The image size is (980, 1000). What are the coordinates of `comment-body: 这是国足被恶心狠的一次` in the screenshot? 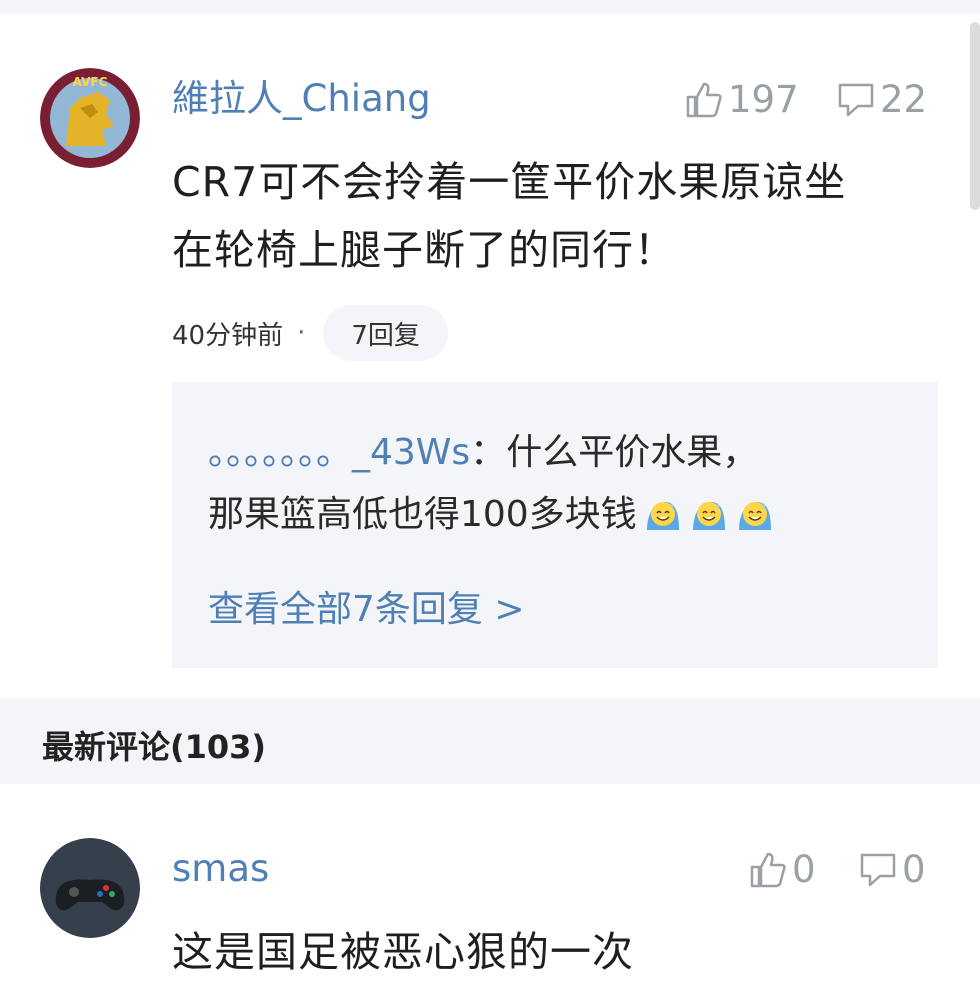 It's located at (552, 952).